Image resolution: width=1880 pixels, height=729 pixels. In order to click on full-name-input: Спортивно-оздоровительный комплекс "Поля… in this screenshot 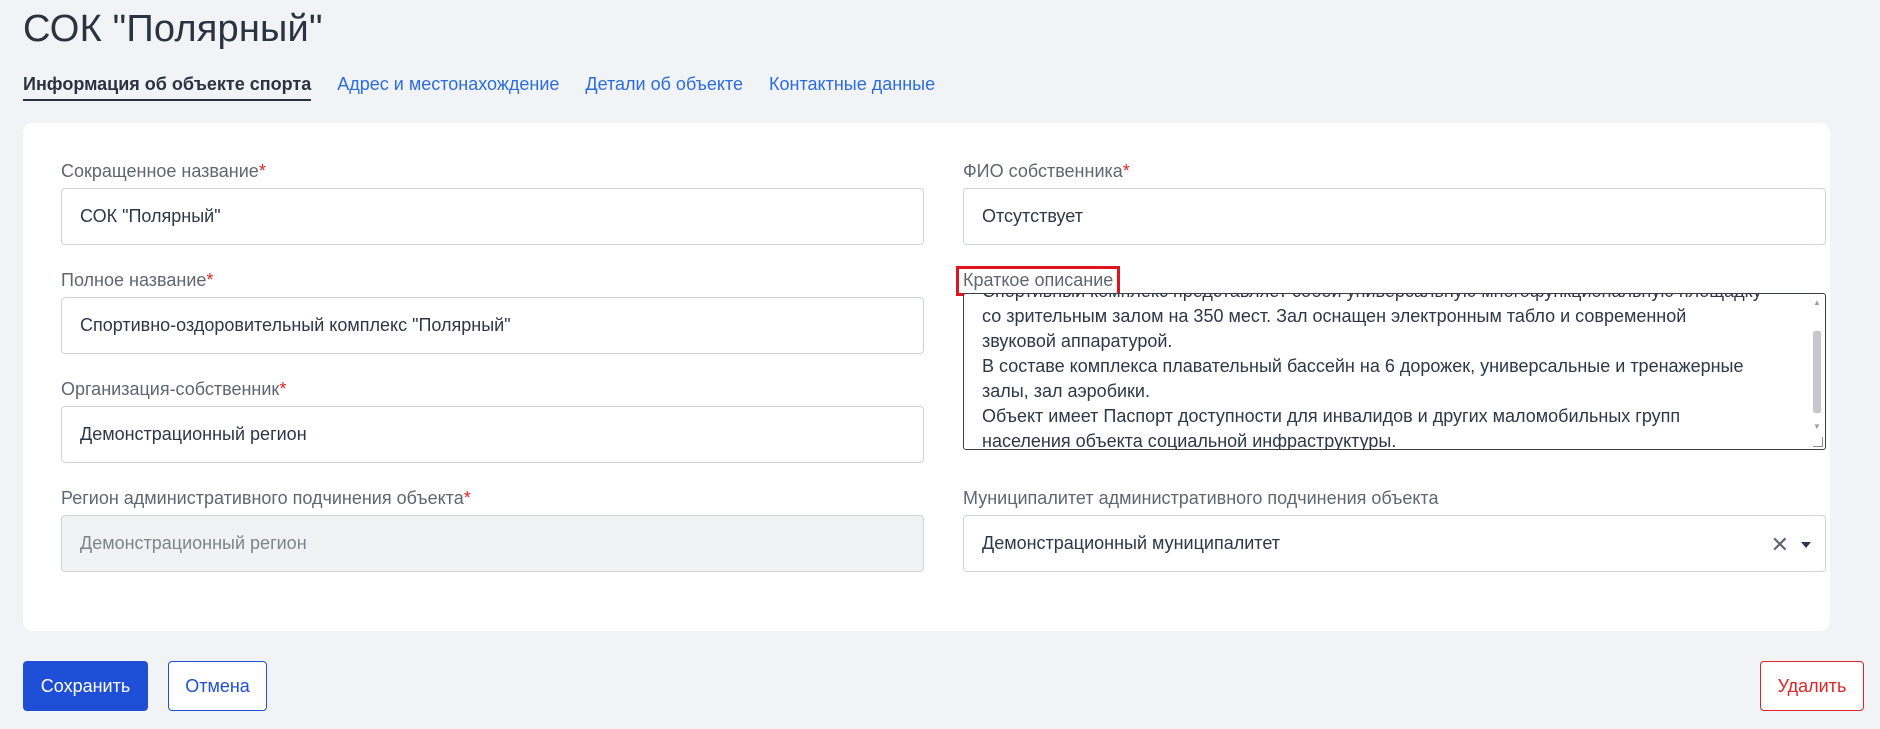, I will do `click(492, 325)`.